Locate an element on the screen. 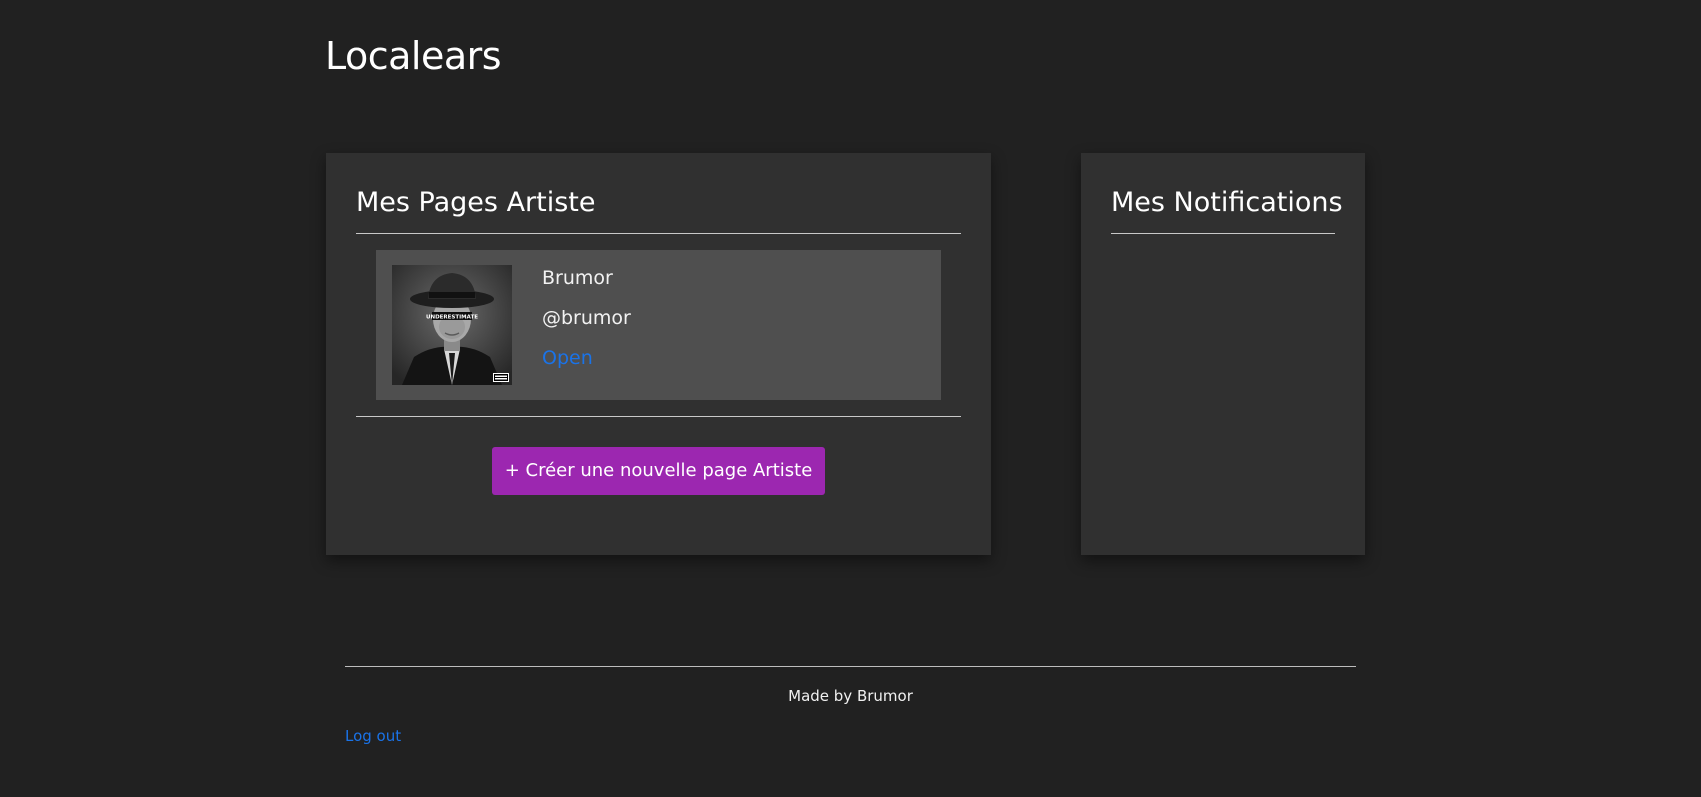 The width and height of the screenshot is (1701, 797). logout-link: Log out is located at coordinates (373, 736).